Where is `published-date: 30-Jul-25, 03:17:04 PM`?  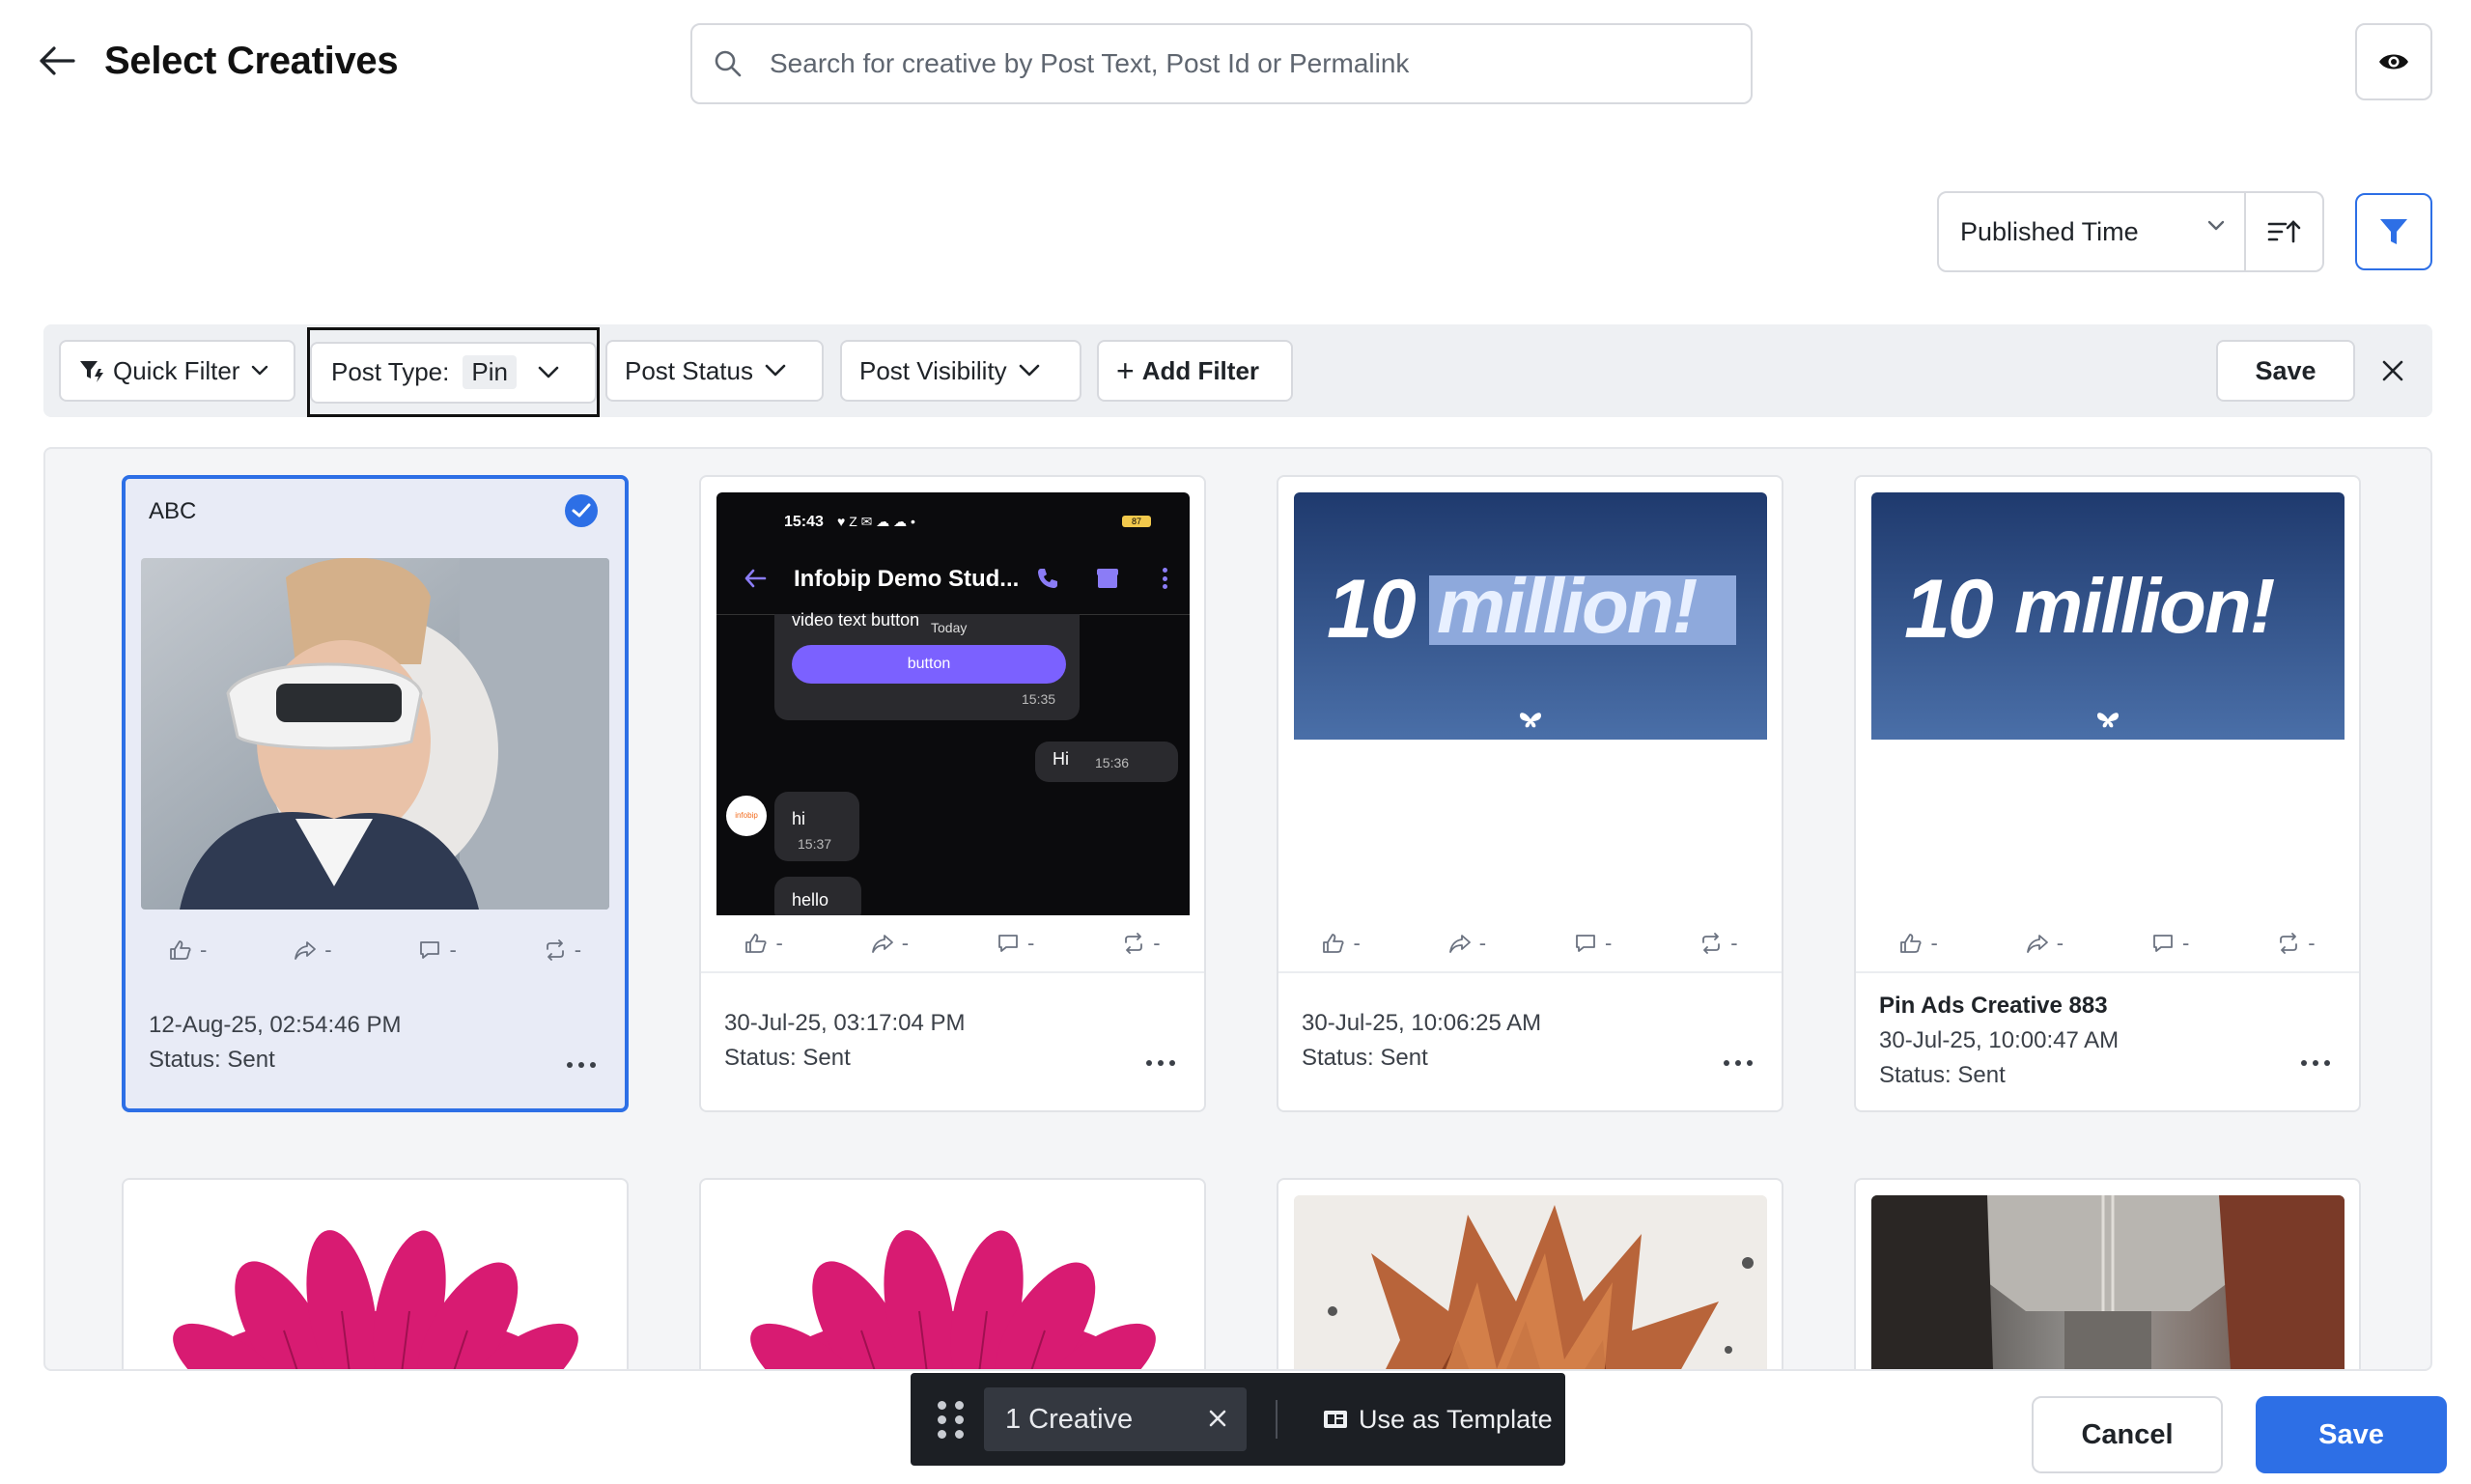 published-date: 30-Jul-25, 03:17:04 PM is located at coordinates (845, 1023).